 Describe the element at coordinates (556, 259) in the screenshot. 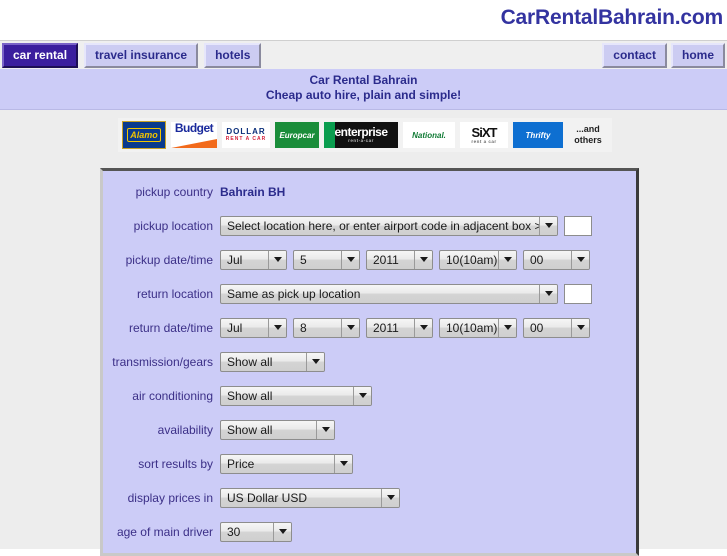

I see `select-pickup-minute: 00` at that location.